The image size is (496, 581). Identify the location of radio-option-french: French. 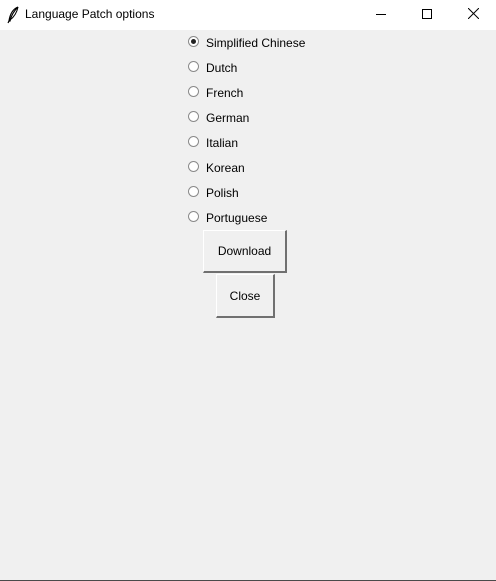
(215, 93).